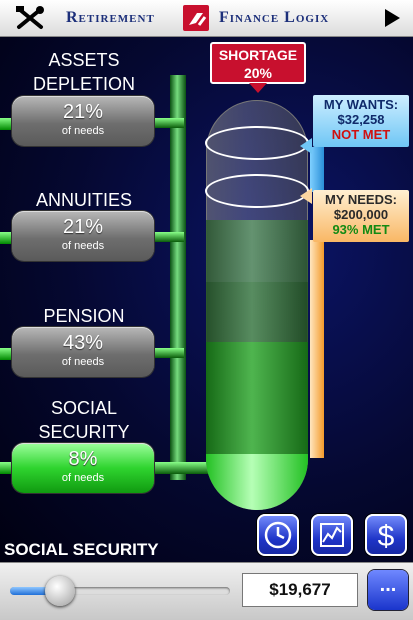 The height and width of the screenshot is (620, 413). Describe the element at coordinates (361, 134) in the screenshot. I see `wants-status: NOT MET` at that location.